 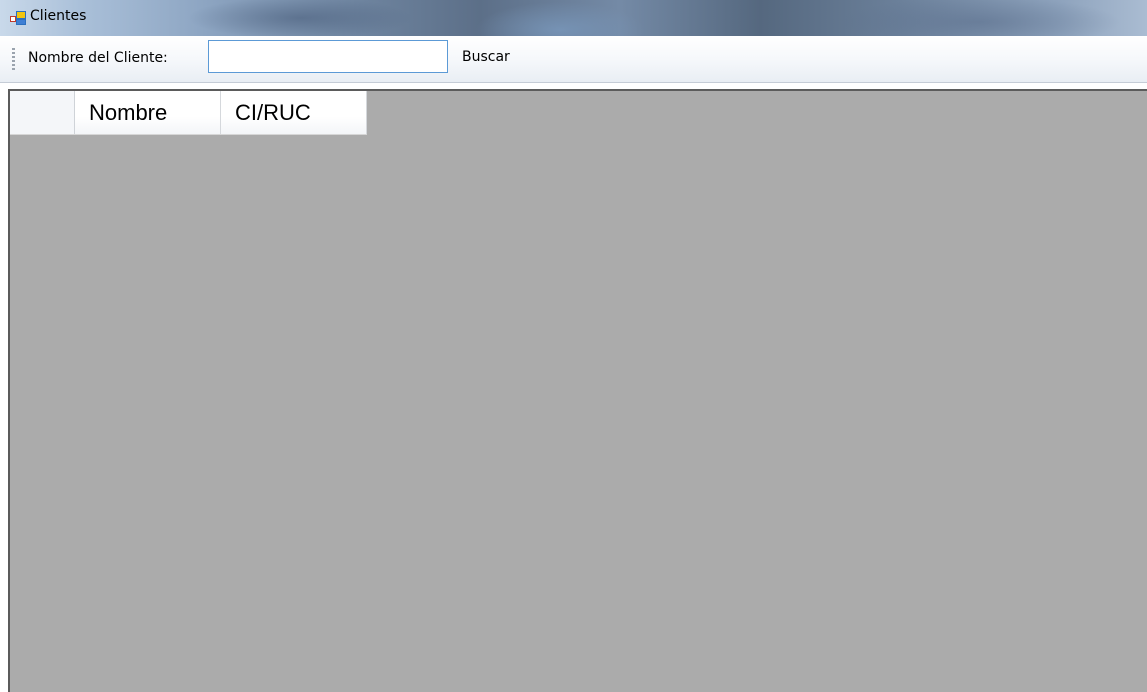 What do you see at coordinates (294, 112) in the screenshot?
I see `column-header-ci-ruc: CI/RUC` at bounding box center [294, 112].